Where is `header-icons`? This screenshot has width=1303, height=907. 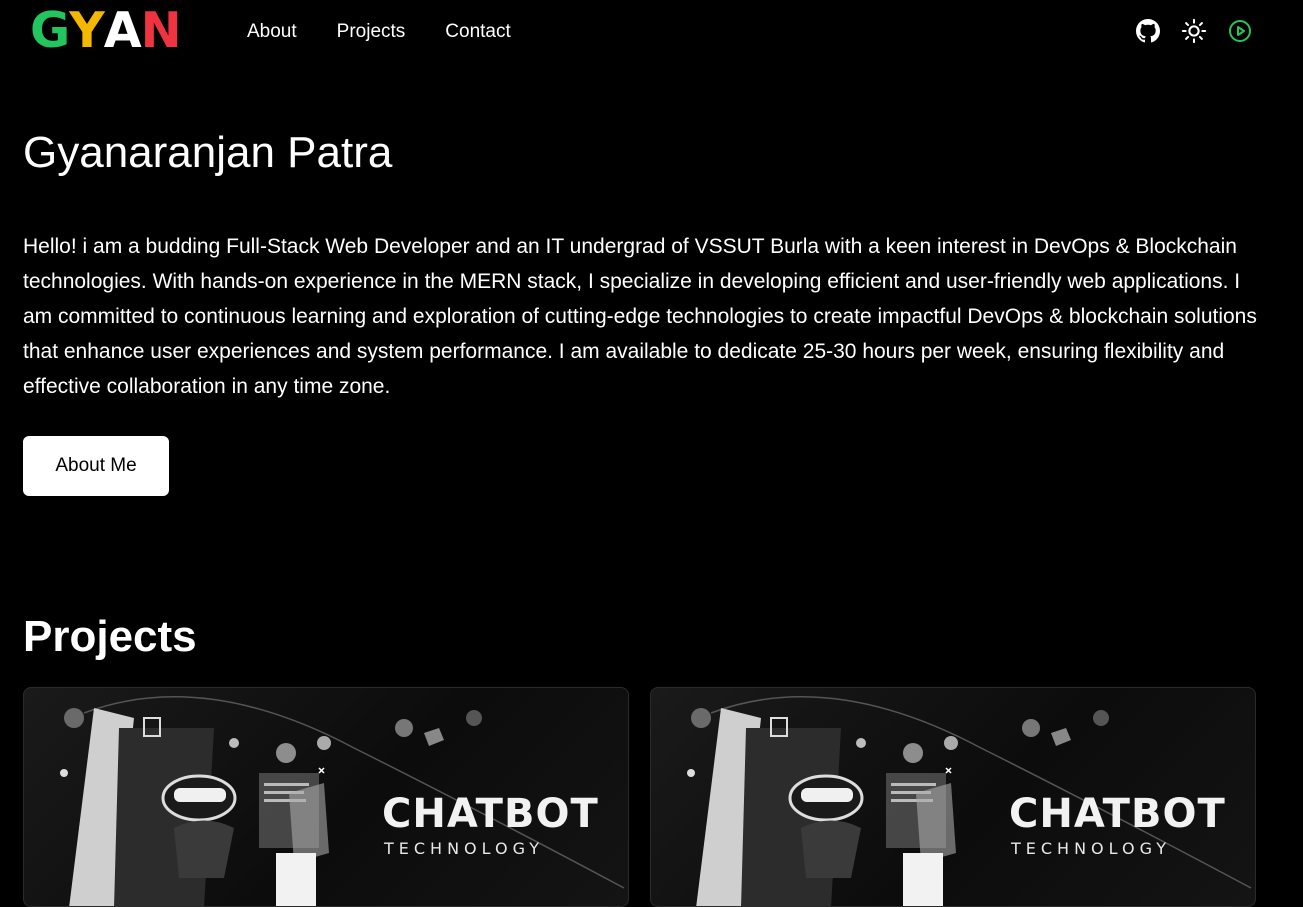 header-icons is located at coordinates (1194, 31).